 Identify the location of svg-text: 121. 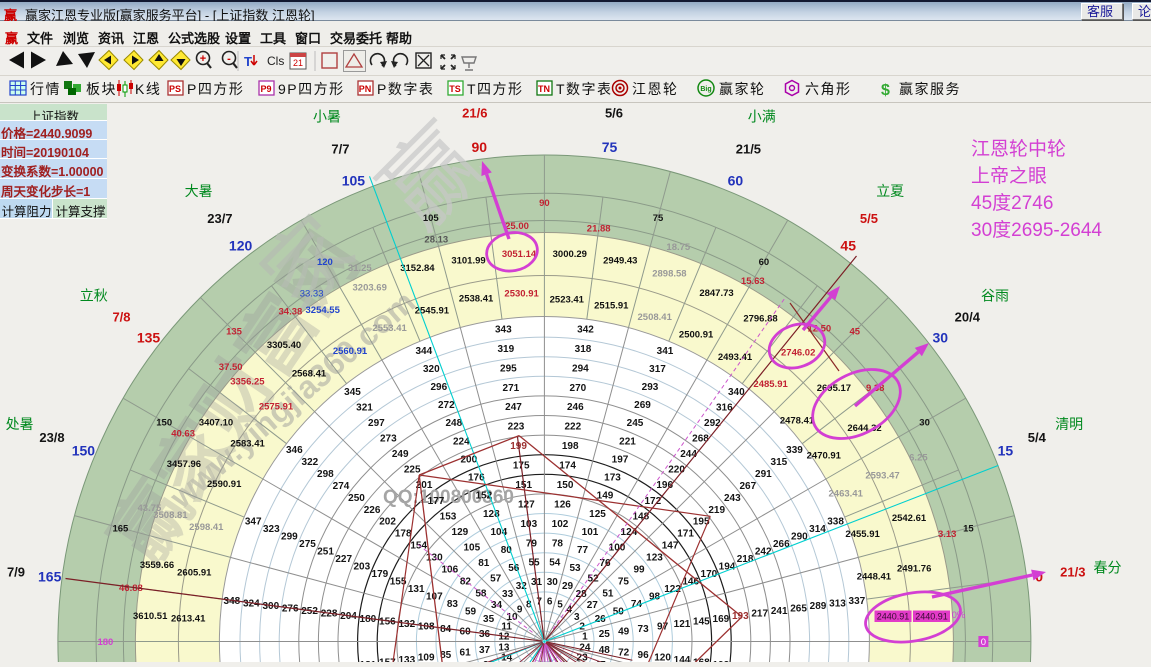
(682, 624).